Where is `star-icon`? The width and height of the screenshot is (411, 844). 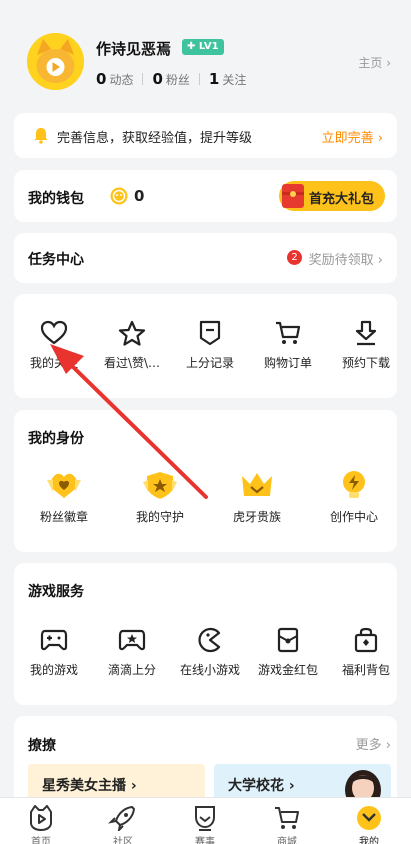 star-icon is located at coordinates (132, 333).